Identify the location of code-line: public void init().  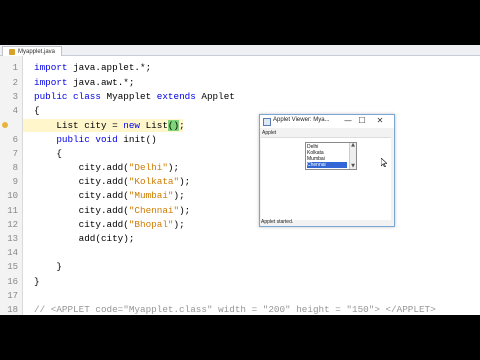
(106, 139).